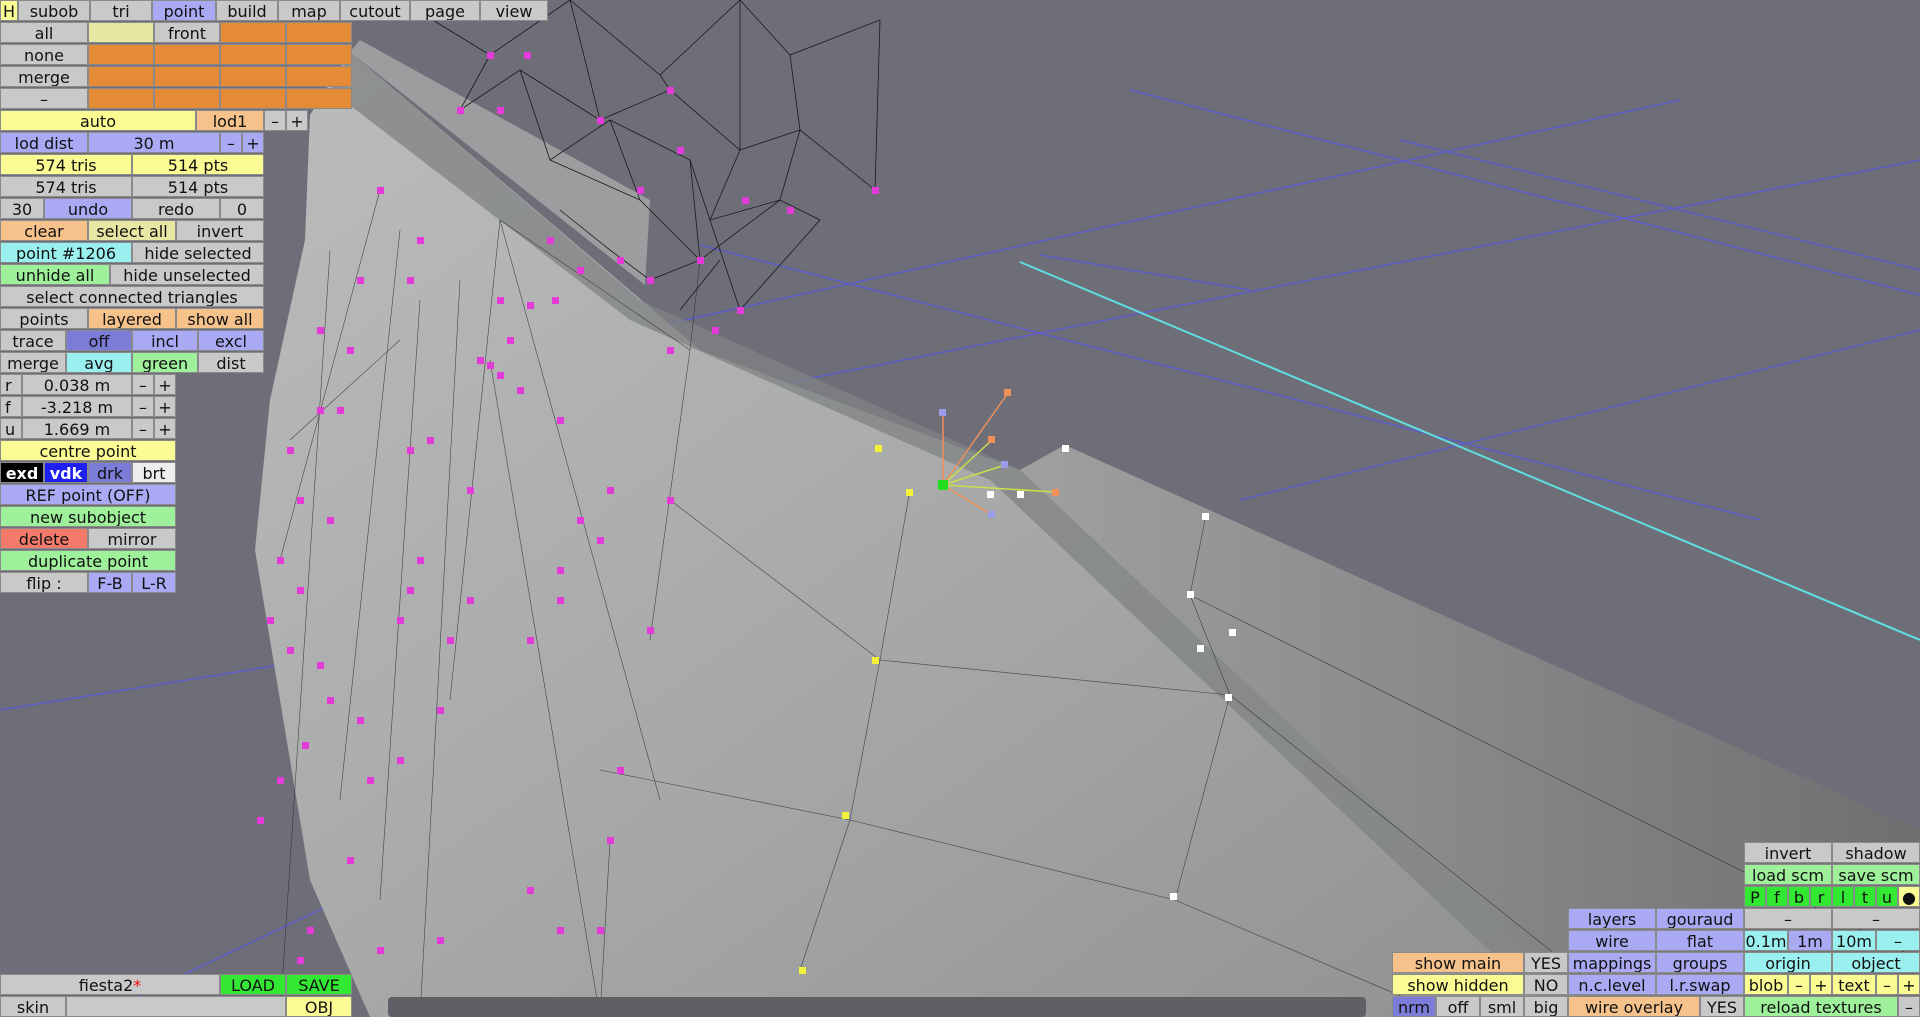 This screenshot has width=1920, height=1017. Describe the element at coordinates (297, 120) in the screenshot. I see `lod-plus-button: +` at that location.